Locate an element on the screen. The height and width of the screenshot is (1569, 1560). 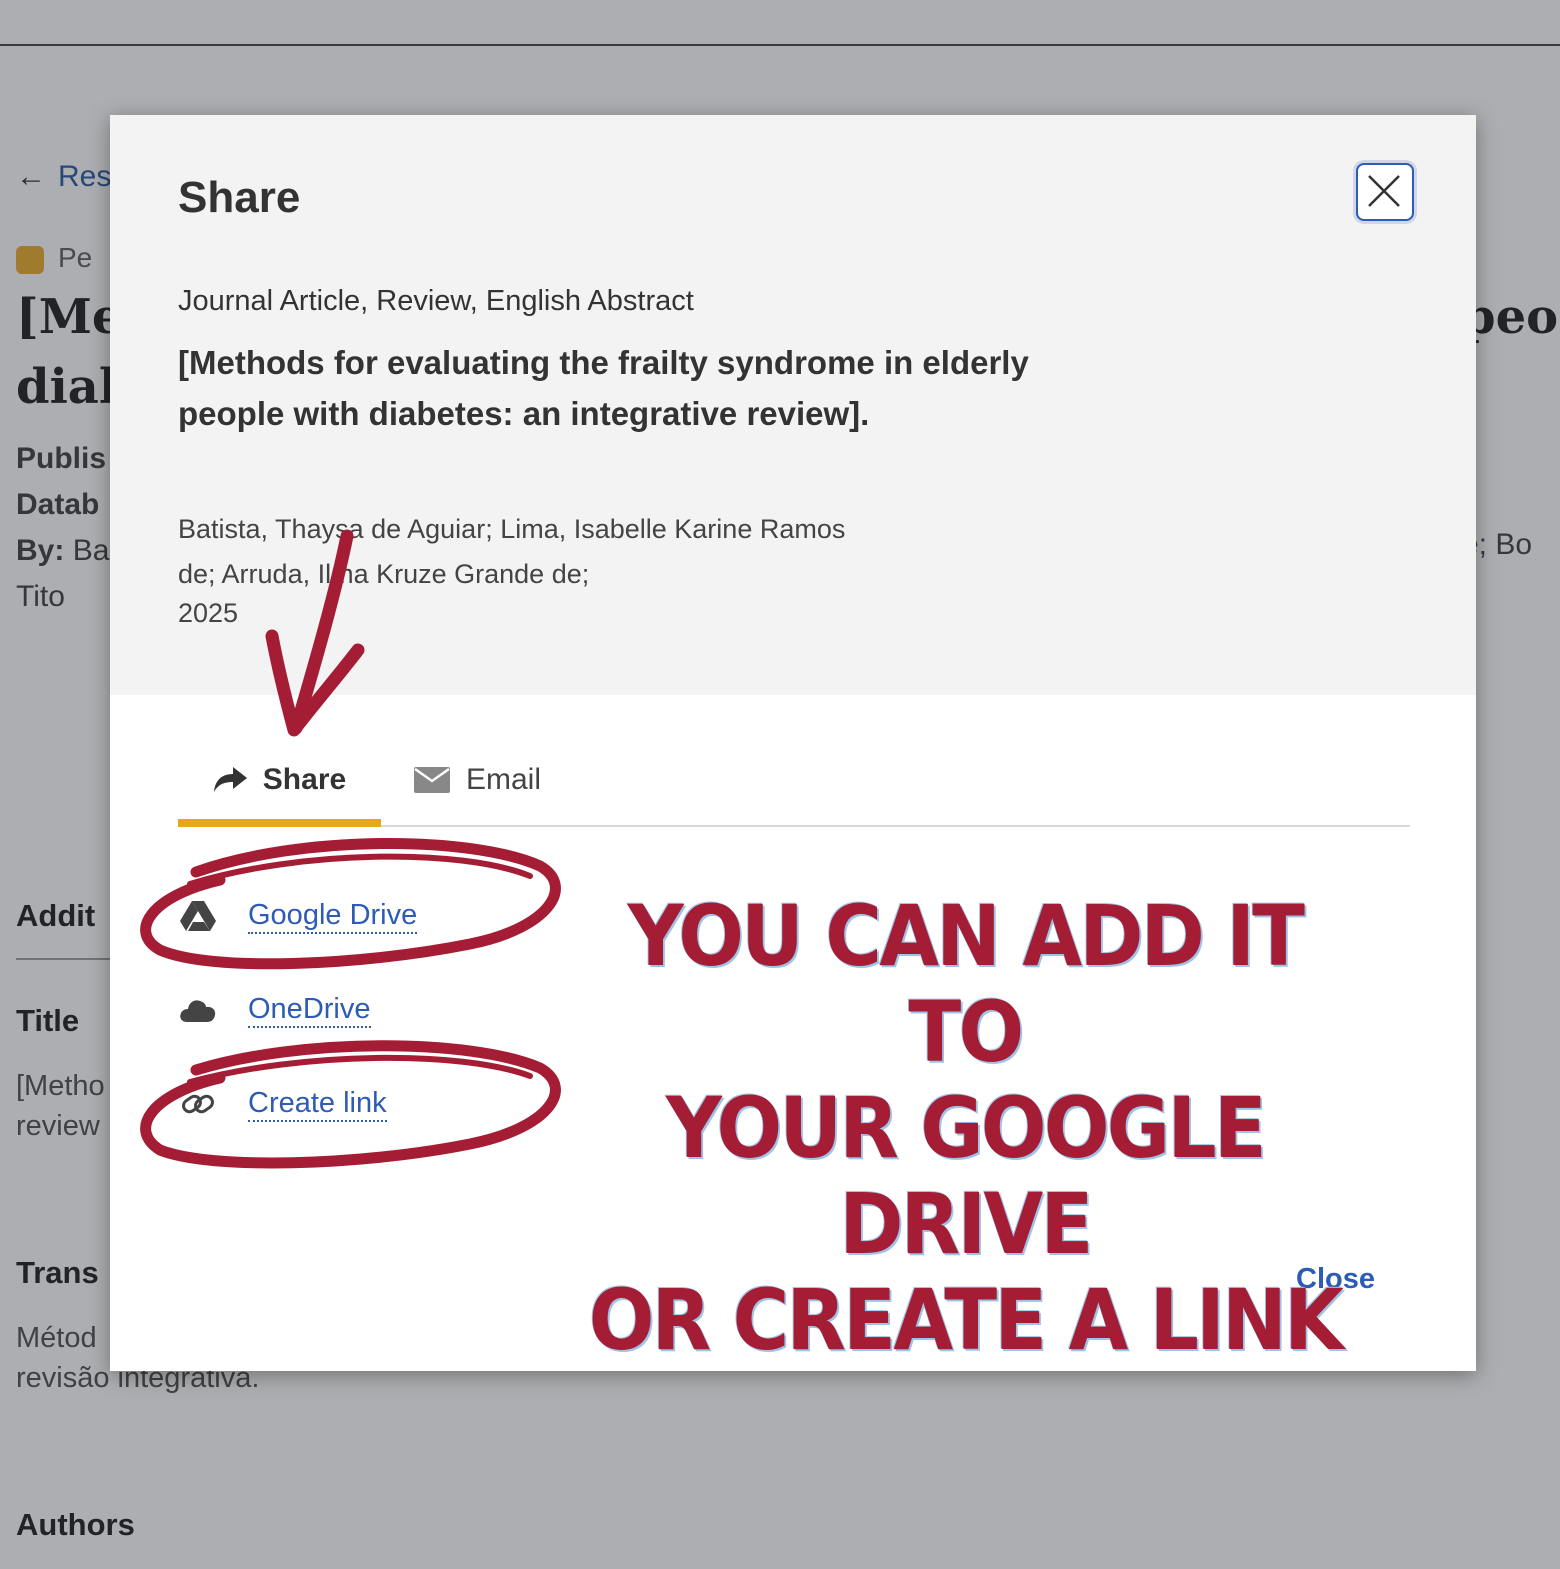
circle-annotation-create-link-icon is located at coordinates (350, 1104).